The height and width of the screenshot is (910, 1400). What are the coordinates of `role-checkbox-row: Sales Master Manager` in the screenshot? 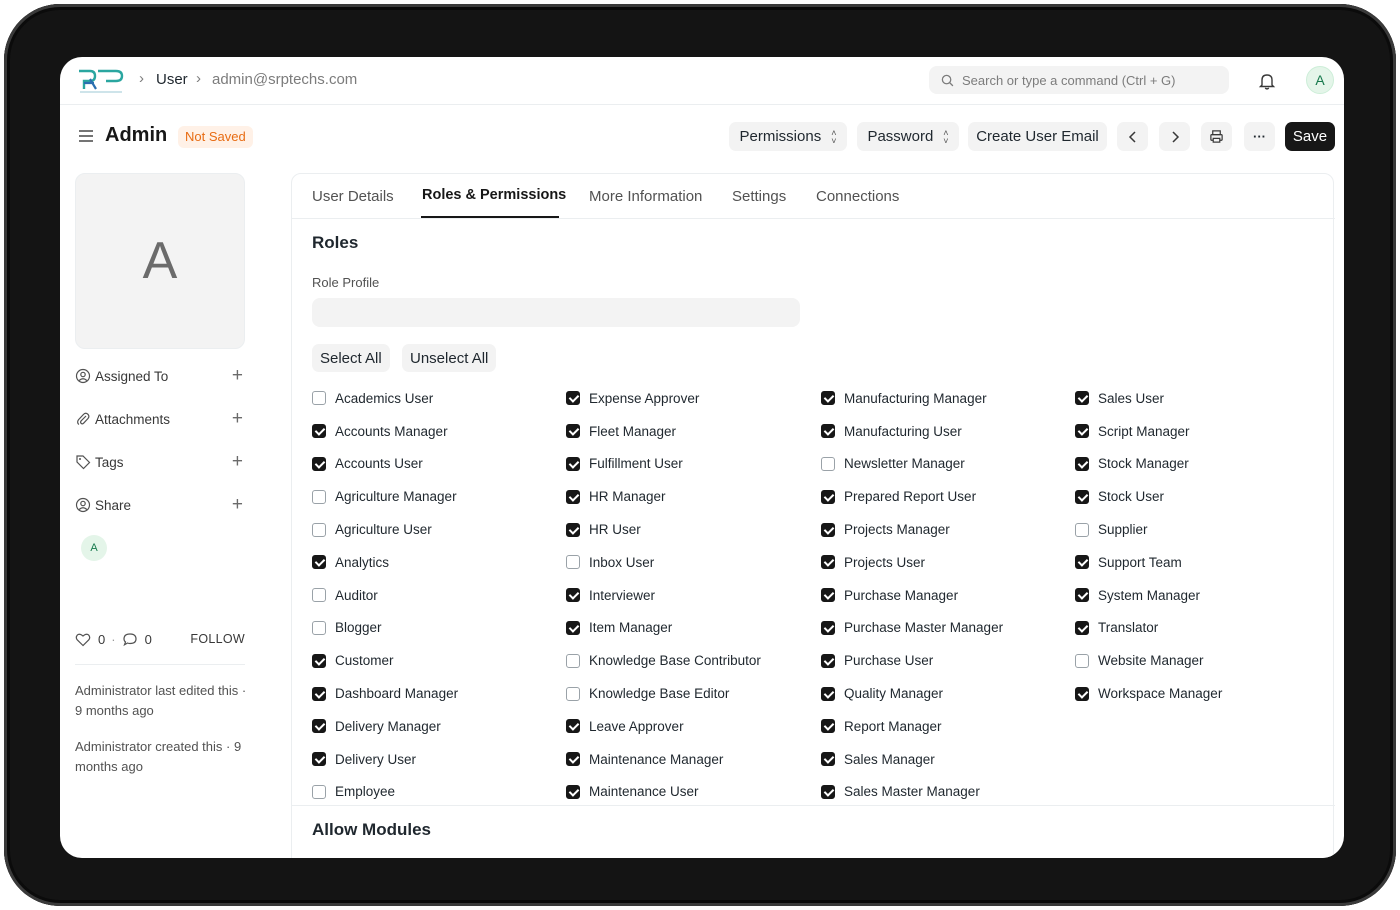 It's located at (948, 792).